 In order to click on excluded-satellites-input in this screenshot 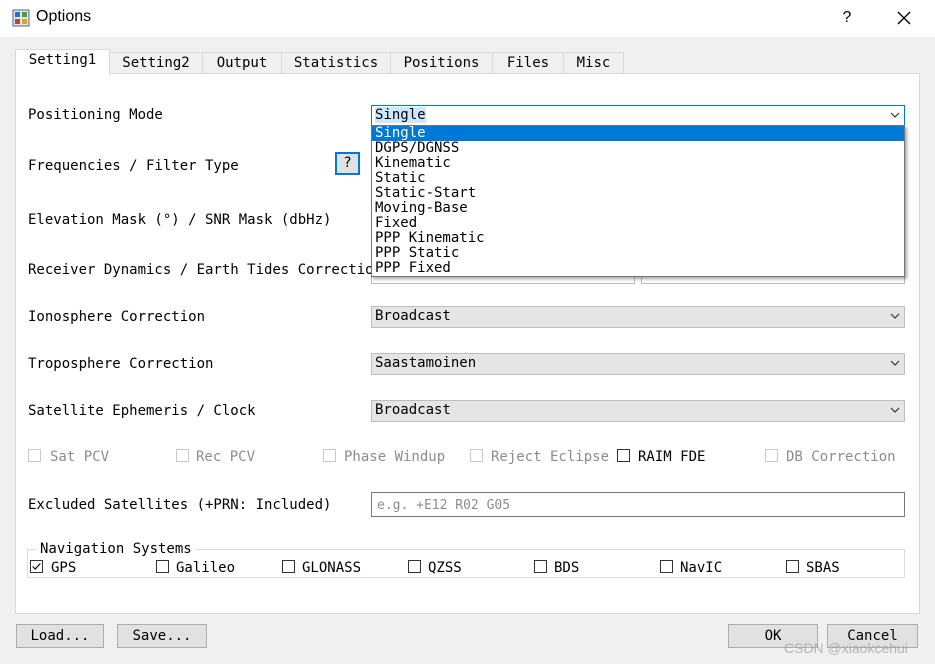, I will do `click(637, 505)`.